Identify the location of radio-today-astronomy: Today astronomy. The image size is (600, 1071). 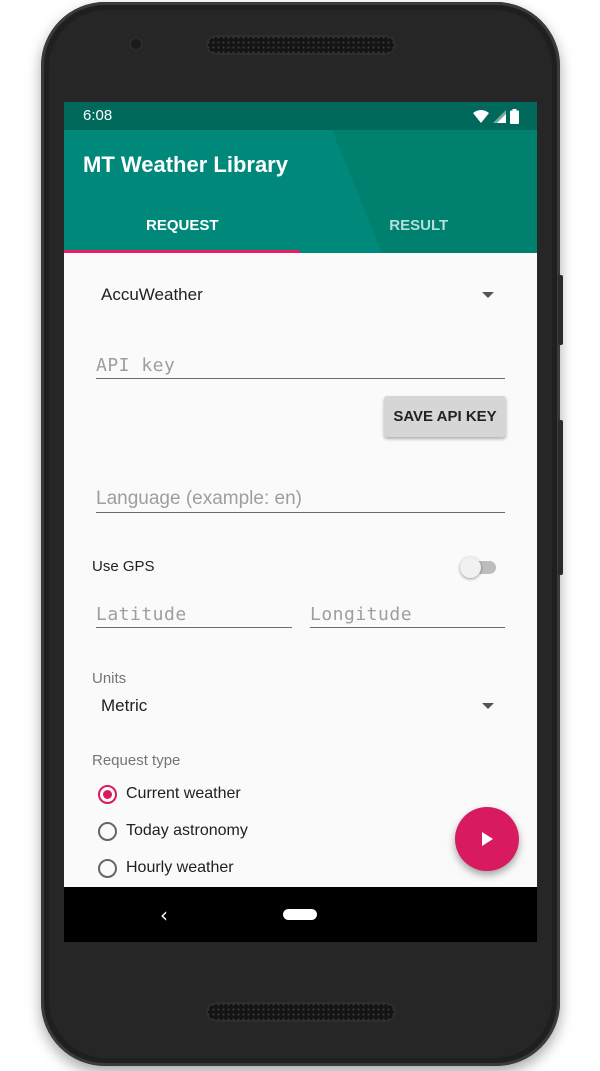
(173, 831).